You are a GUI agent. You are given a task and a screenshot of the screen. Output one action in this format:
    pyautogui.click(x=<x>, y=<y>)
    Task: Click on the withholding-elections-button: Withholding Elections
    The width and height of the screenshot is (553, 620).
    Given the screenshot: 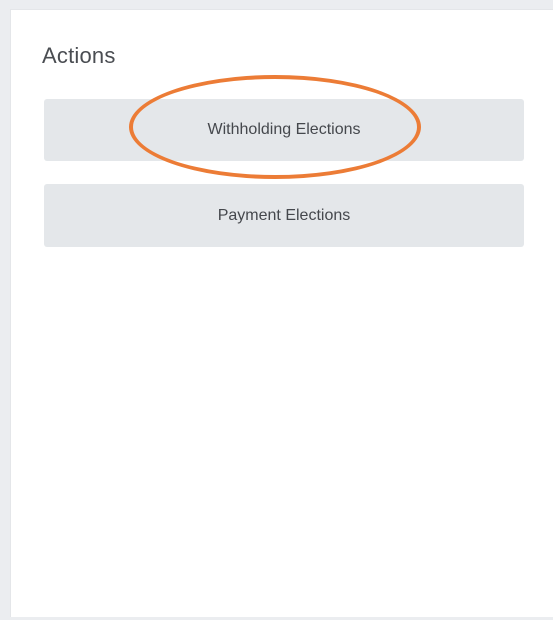 What is the action you would take?
    pyautogui.click(x=284, y=130)
    